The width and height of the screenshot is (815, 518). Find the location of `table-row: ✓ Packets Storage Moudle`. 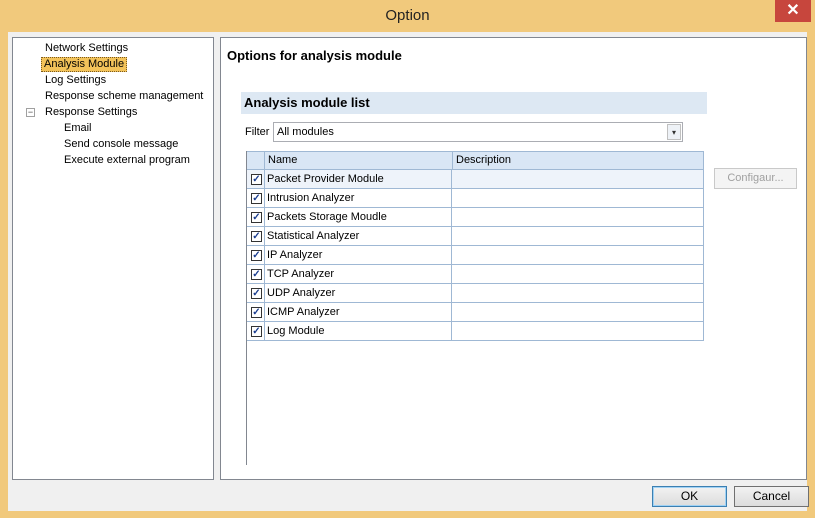

table-row: ✓ Packets Storage Moudle is located at coordinates (475, 217).